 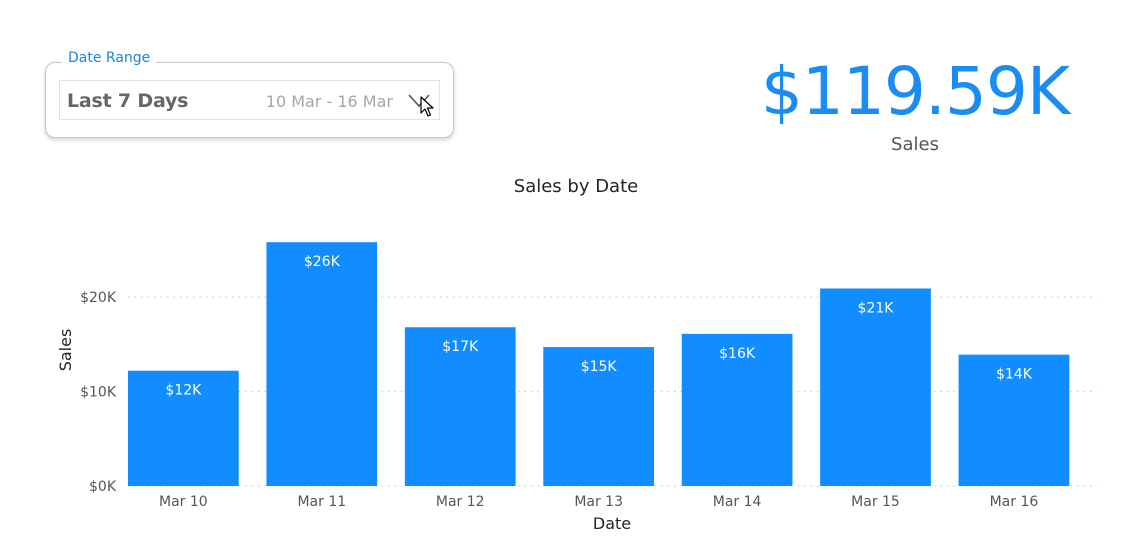 I want to click on bar-data-label: $17K, so click(x=460, y=347).